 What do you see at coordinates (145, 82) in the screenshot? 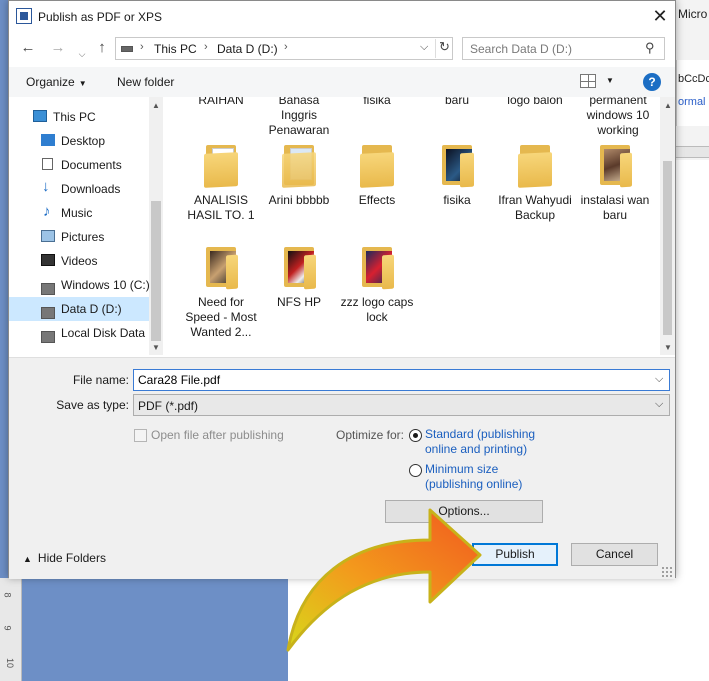
I see `new-folder-button: New folder` at bounding box center [145, 82].